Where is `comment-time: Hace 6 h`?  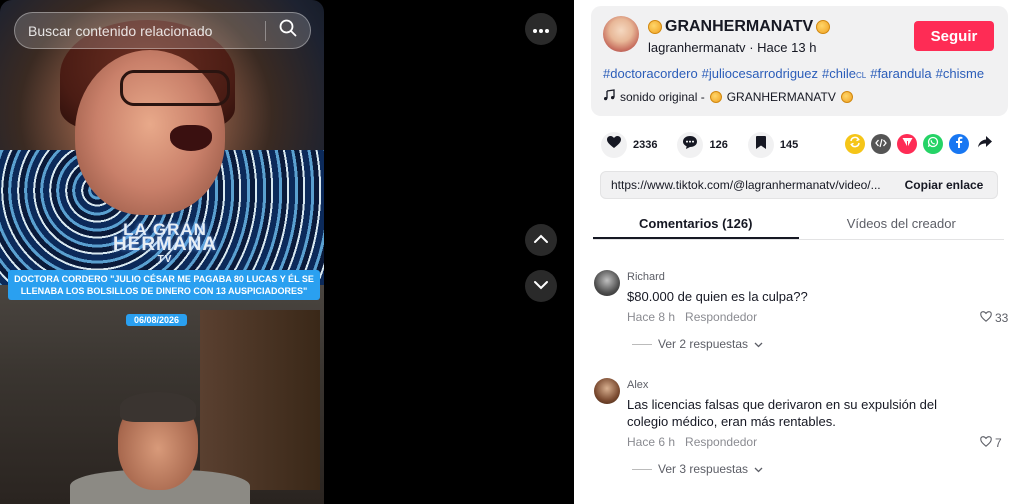 comment-time: Hace 6 h is located at coordinates (651, 442).